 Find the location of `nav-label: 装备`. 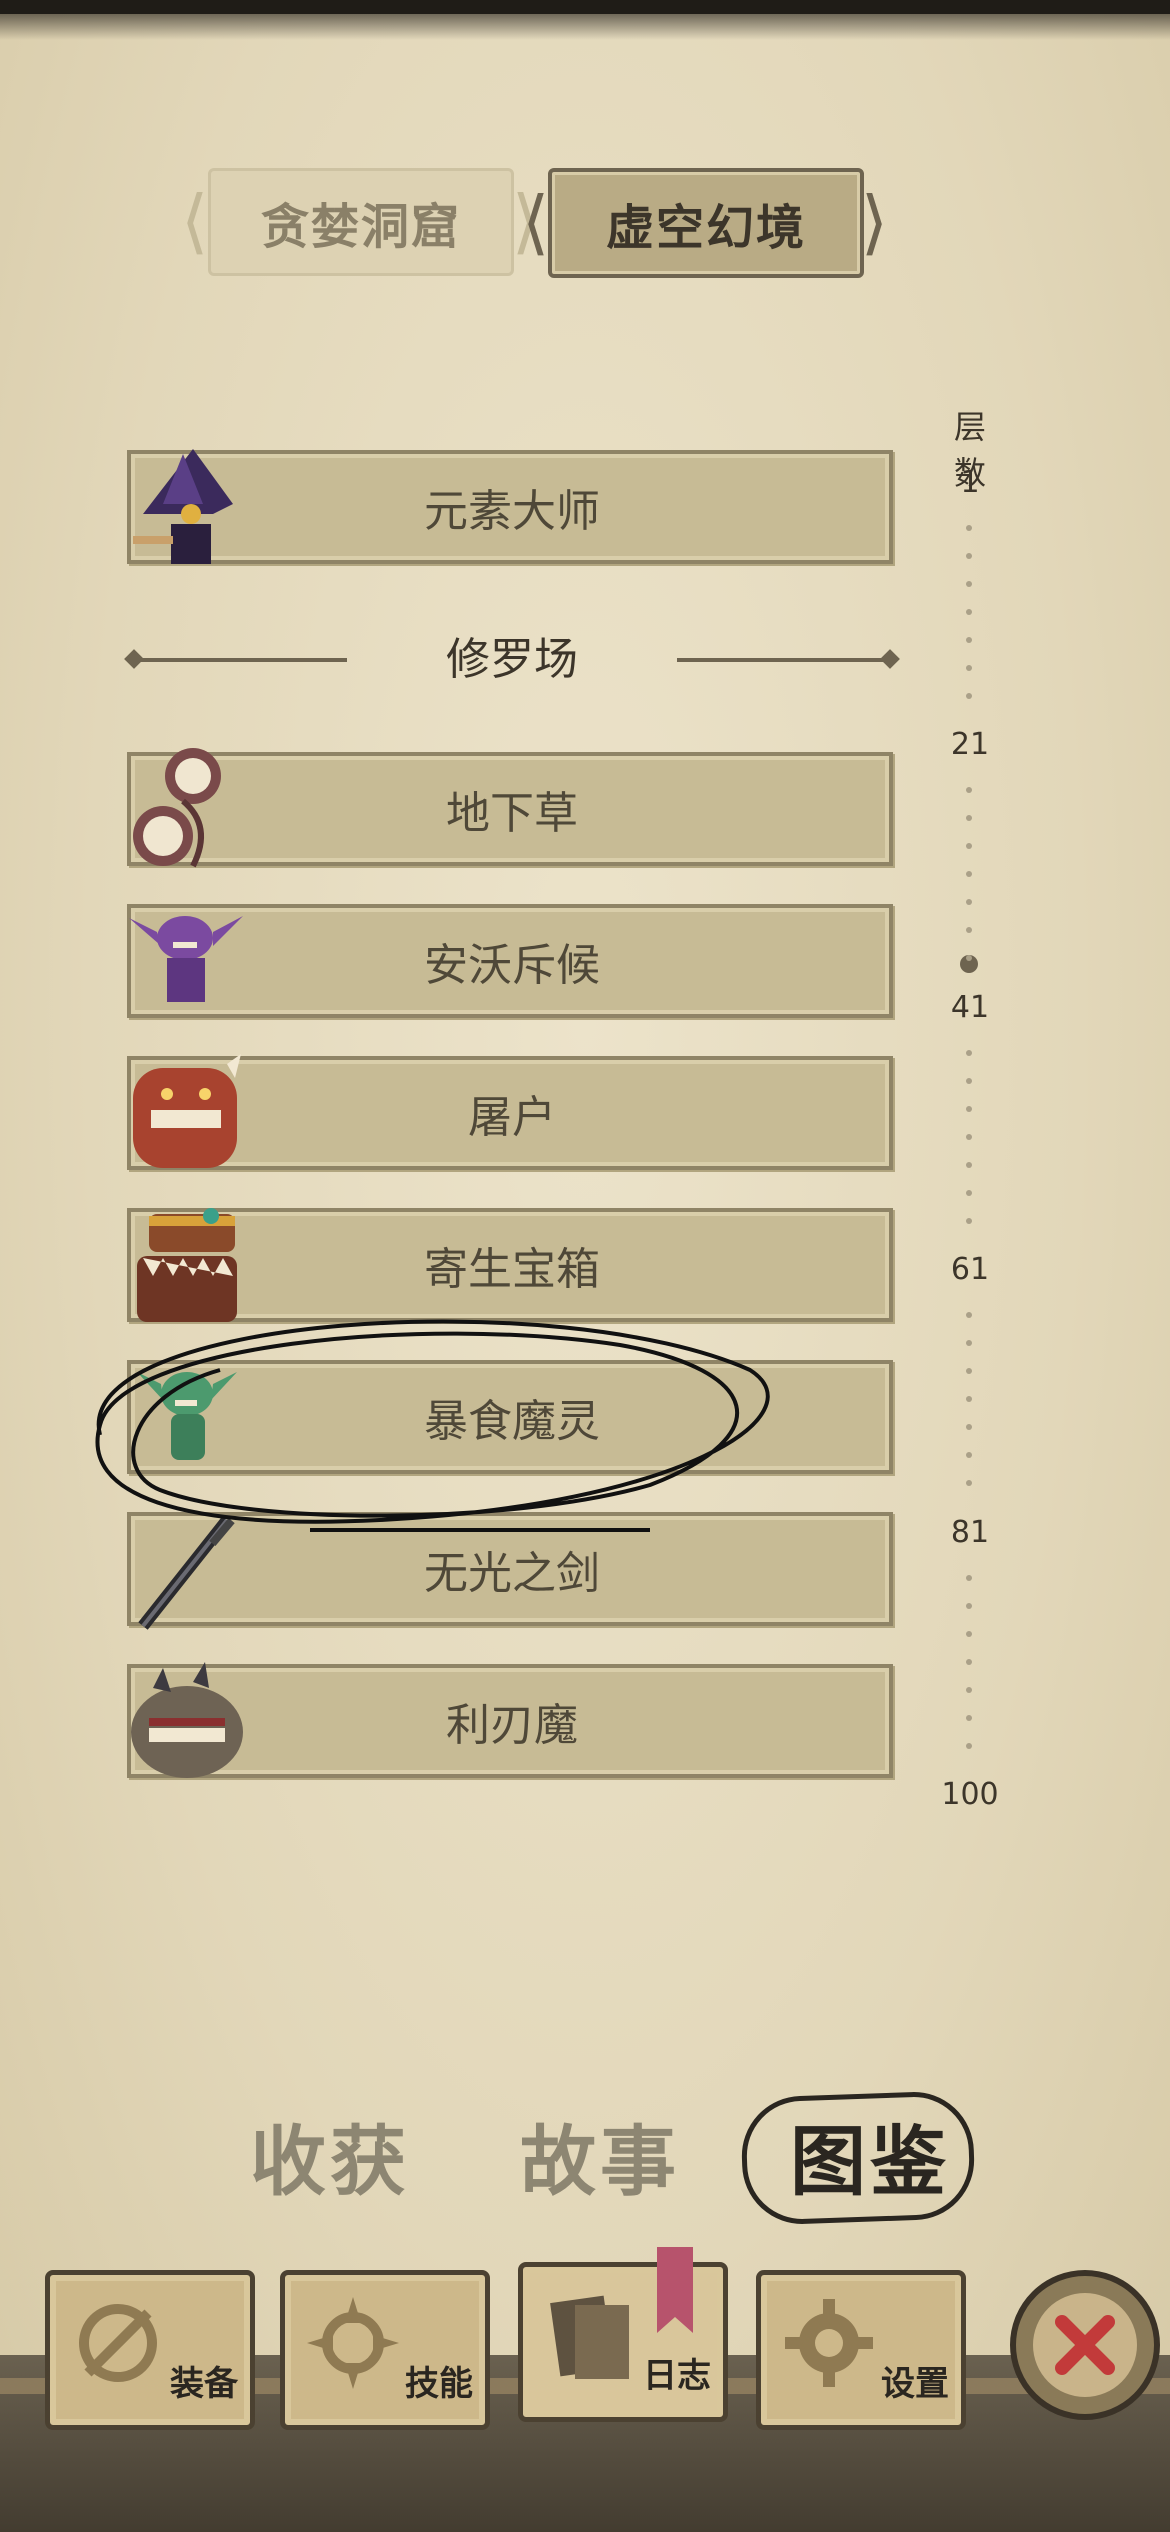

nav-label: 装备 is located at coordinates (204, 2384).